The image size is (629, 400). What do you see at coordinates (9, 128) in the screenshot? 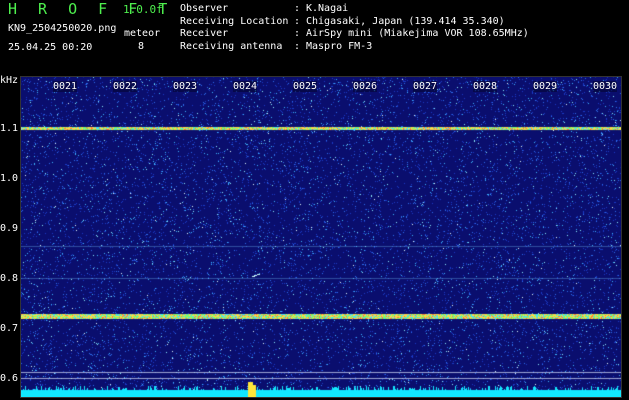
I see `y-tick-label: 1.1` at bounding box center [9, 128].